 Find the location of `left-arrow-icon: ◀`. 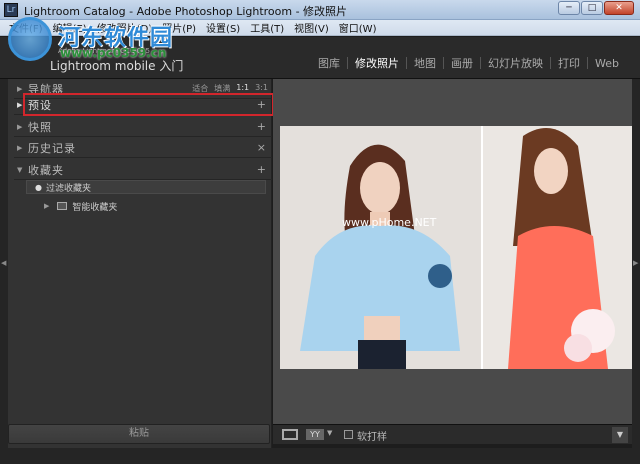

left-arrow-icon: ◀ is located at coordinates (4, 263).